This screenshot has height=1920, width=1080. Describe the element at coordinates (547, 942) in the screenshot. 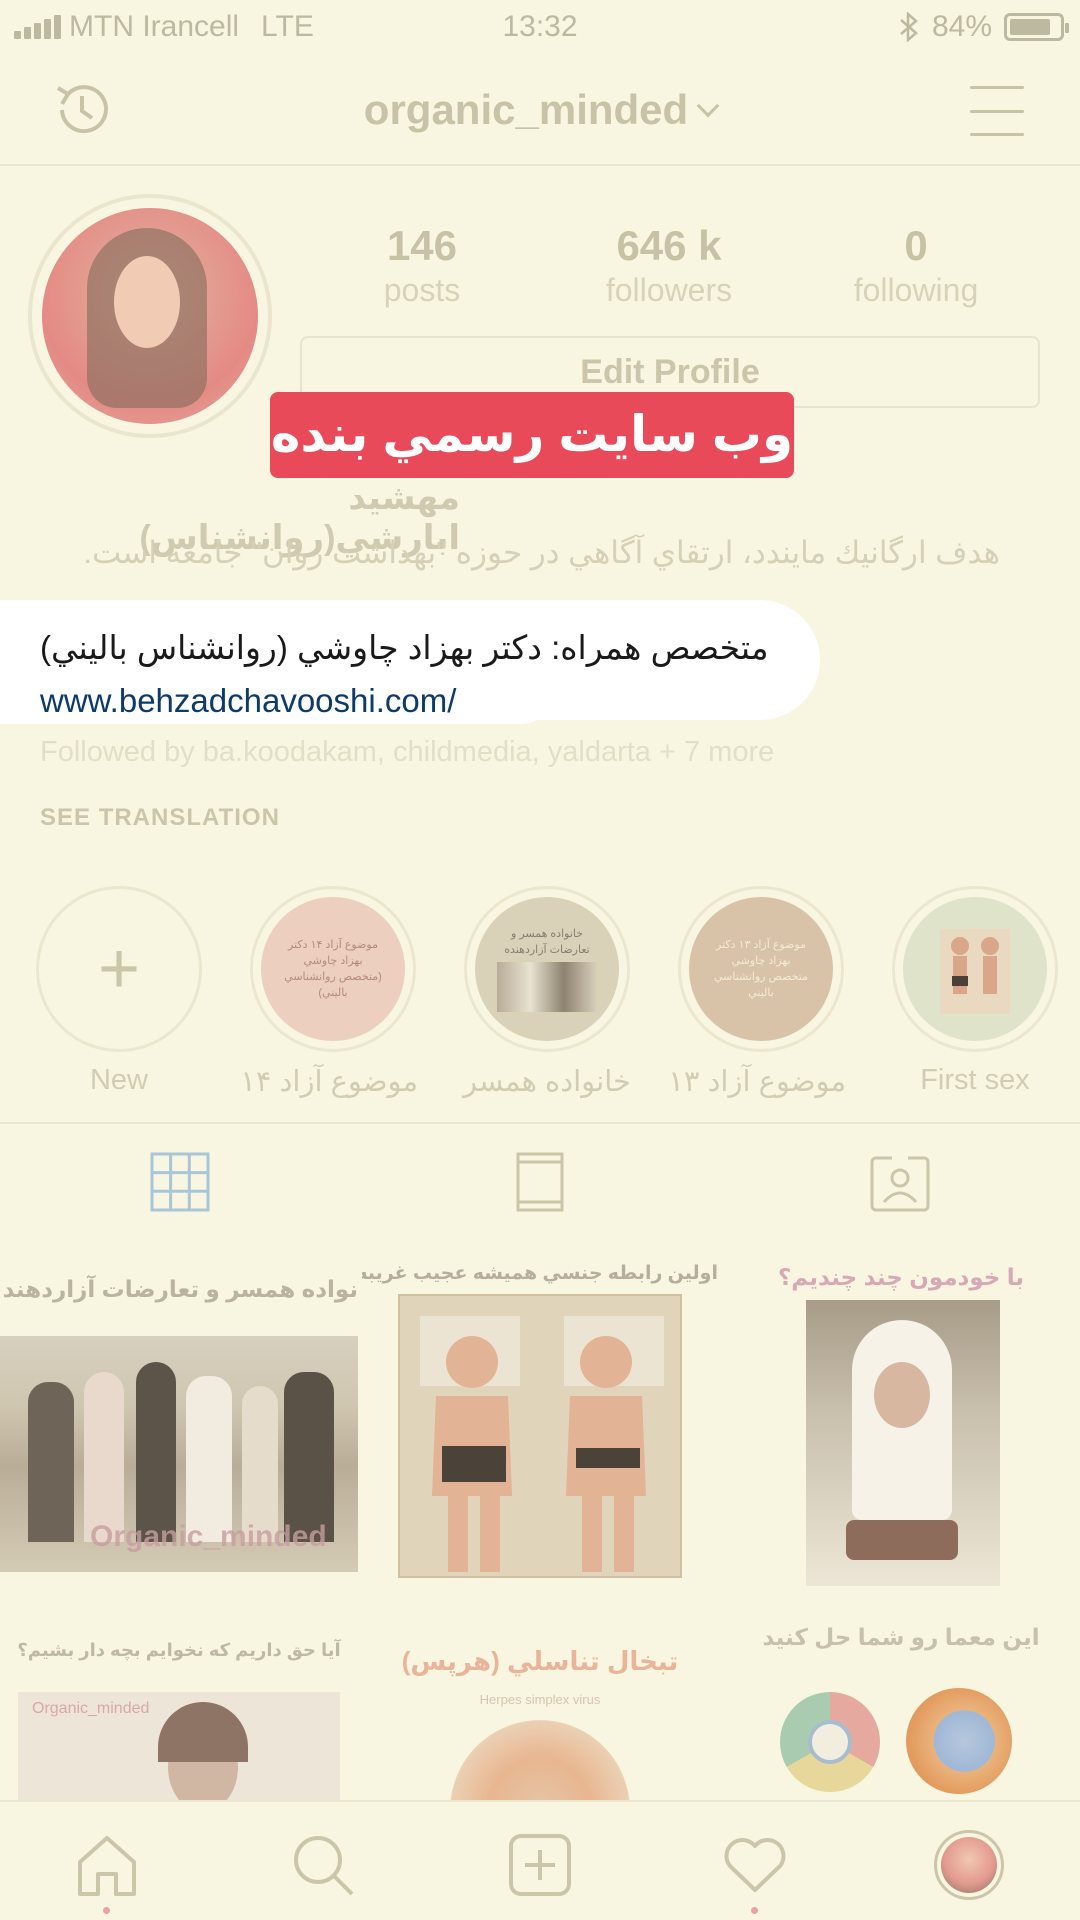

I see `highlight-cover-text: خانواده همسر و تعارضات آزاردهنده` at that location.